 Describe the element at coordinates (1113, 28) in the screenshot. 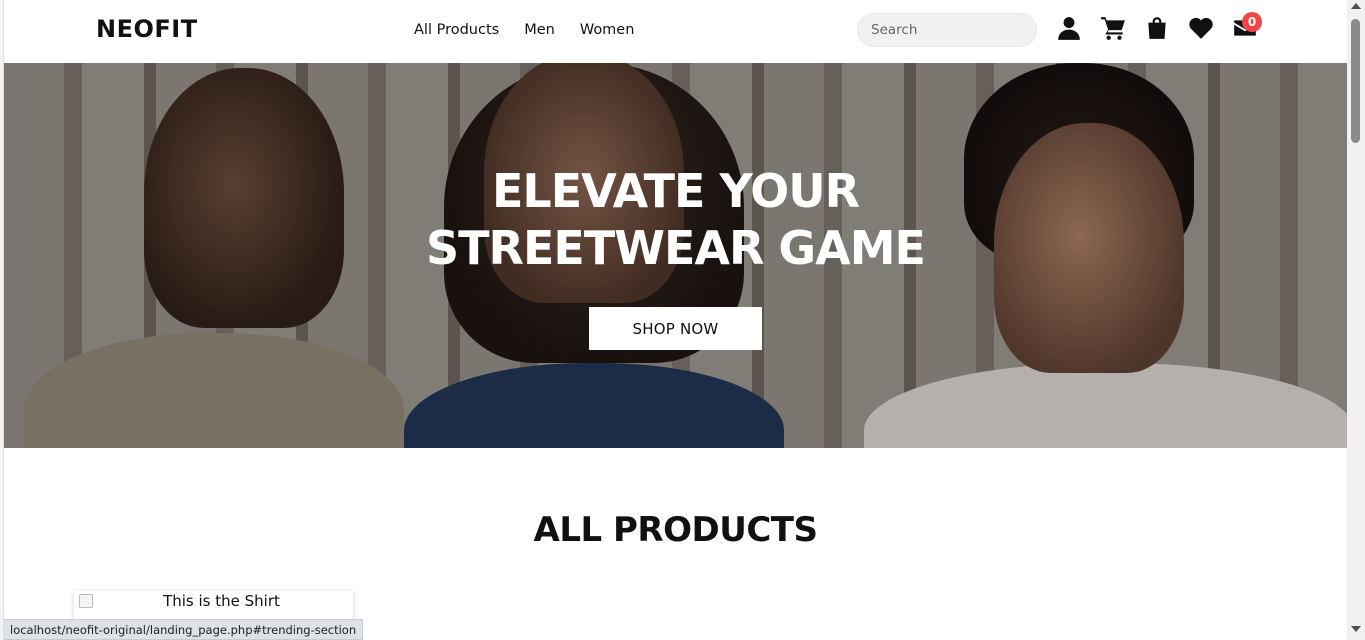

I see `cart-icon` at that location.